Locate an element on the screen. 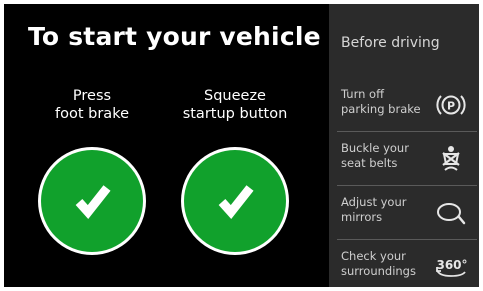  sidebar-item-mirrors: Adjust your mirrors is located at coordinates (404, 213).